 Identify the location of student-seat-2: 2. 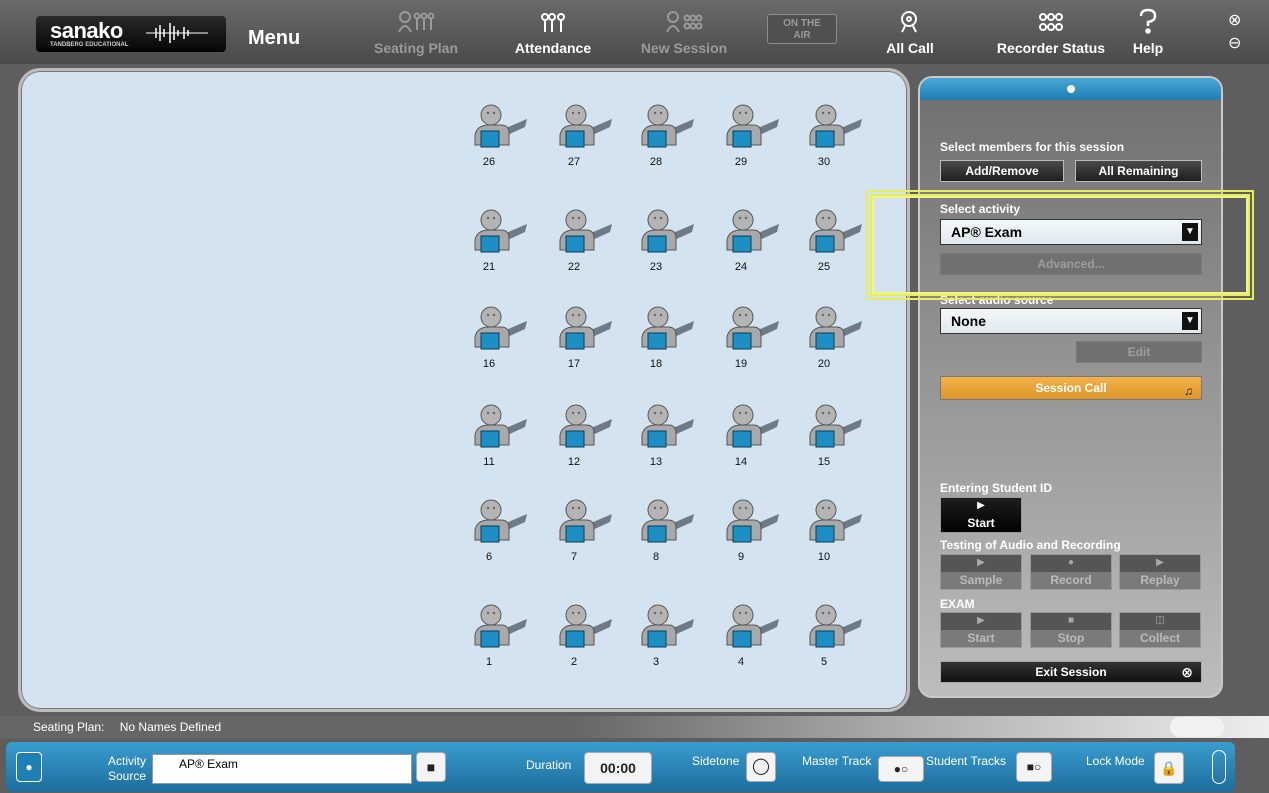
(584, 637).